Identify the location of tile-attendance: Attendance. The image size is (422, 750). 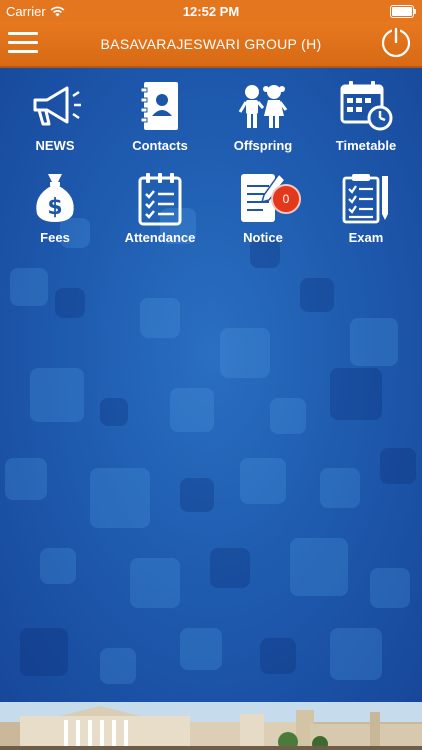
(160, 214).